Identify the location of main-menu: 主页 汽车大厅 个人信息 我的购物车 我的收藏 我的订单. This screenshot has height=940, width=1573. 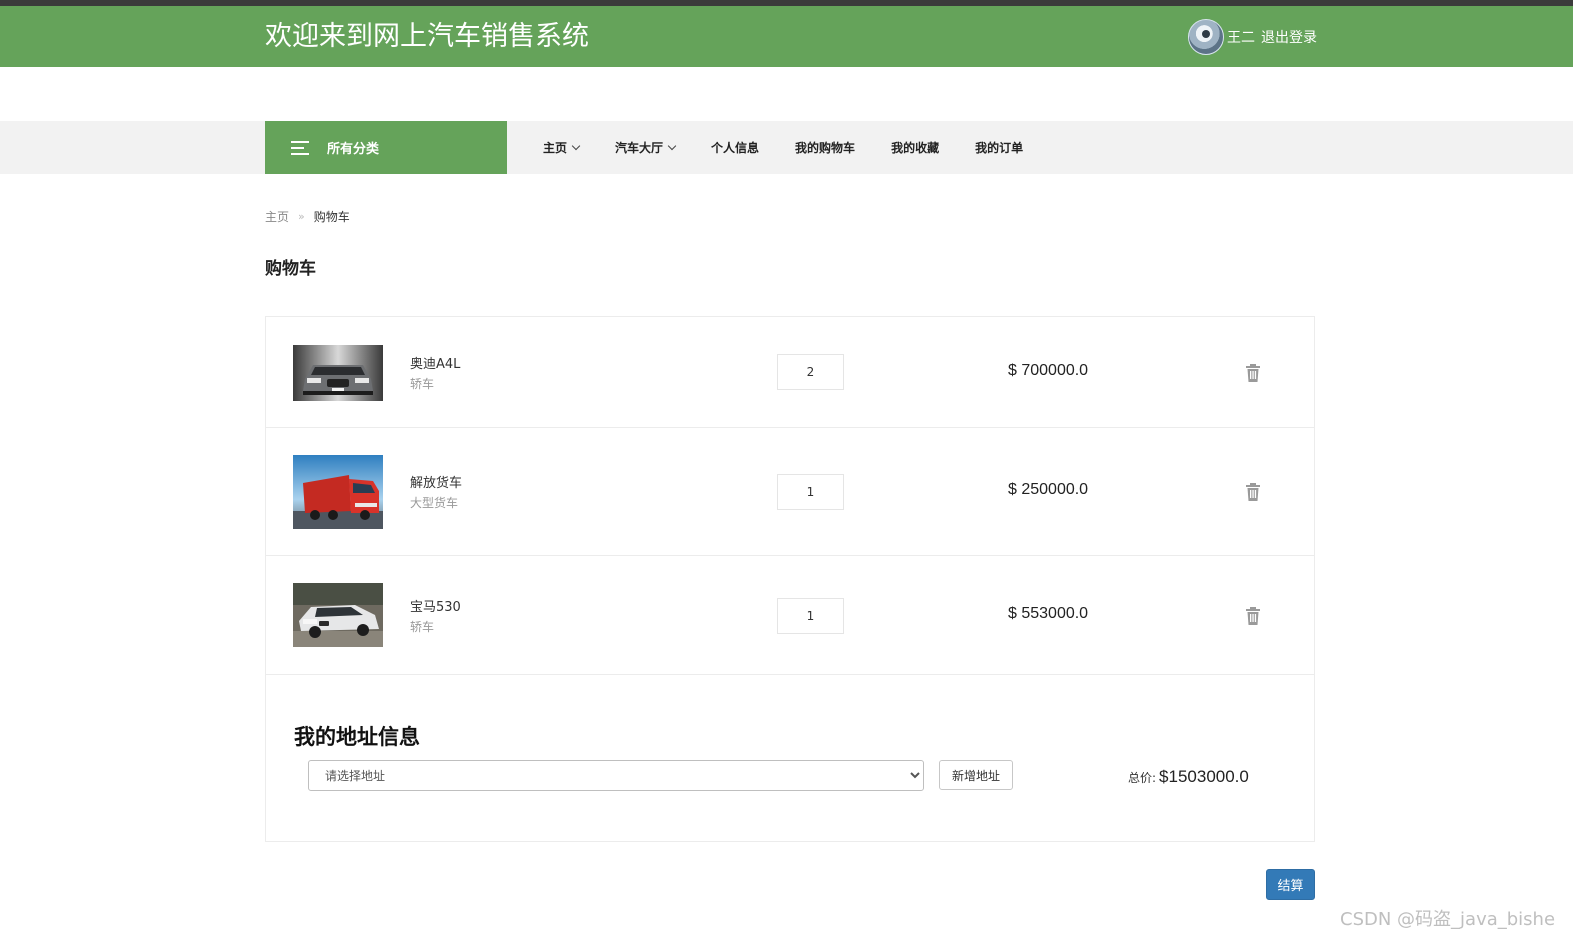
(801, 147).